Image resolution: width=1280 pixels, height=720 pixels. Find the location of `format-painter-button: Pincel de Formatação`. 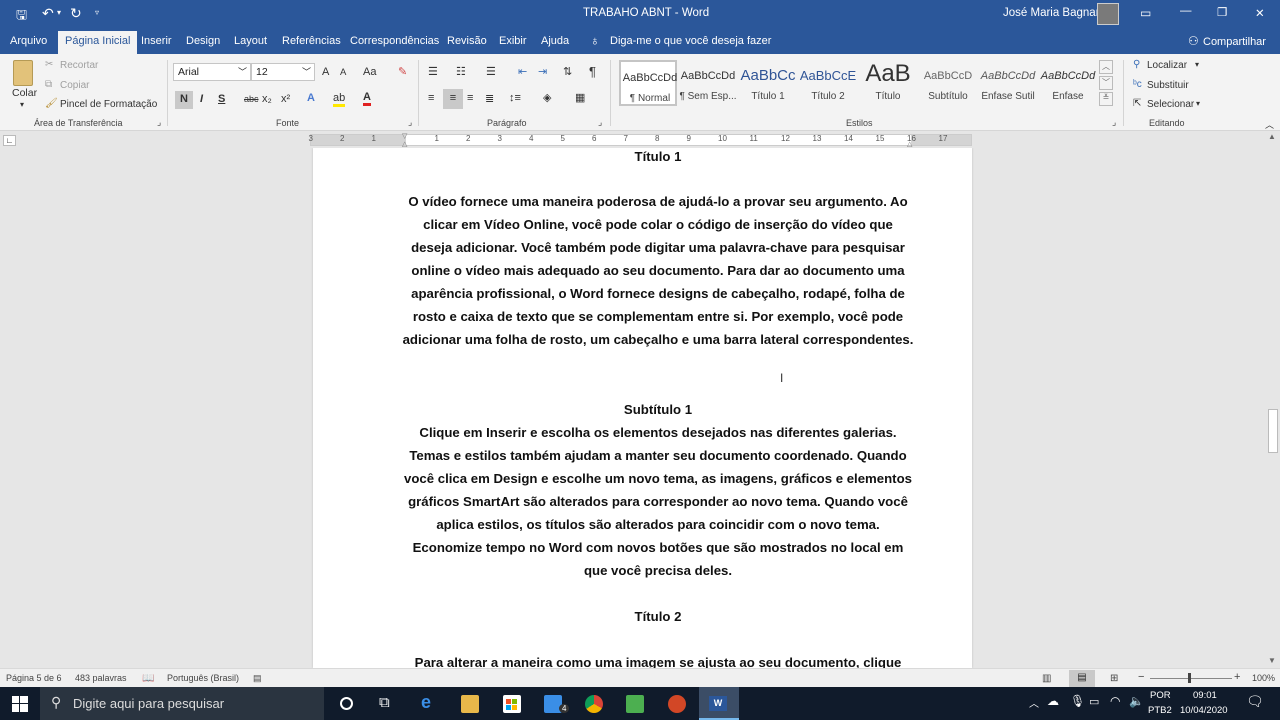

format-painter-button: Pincel de Formatação is located at coordinates (108, 104).